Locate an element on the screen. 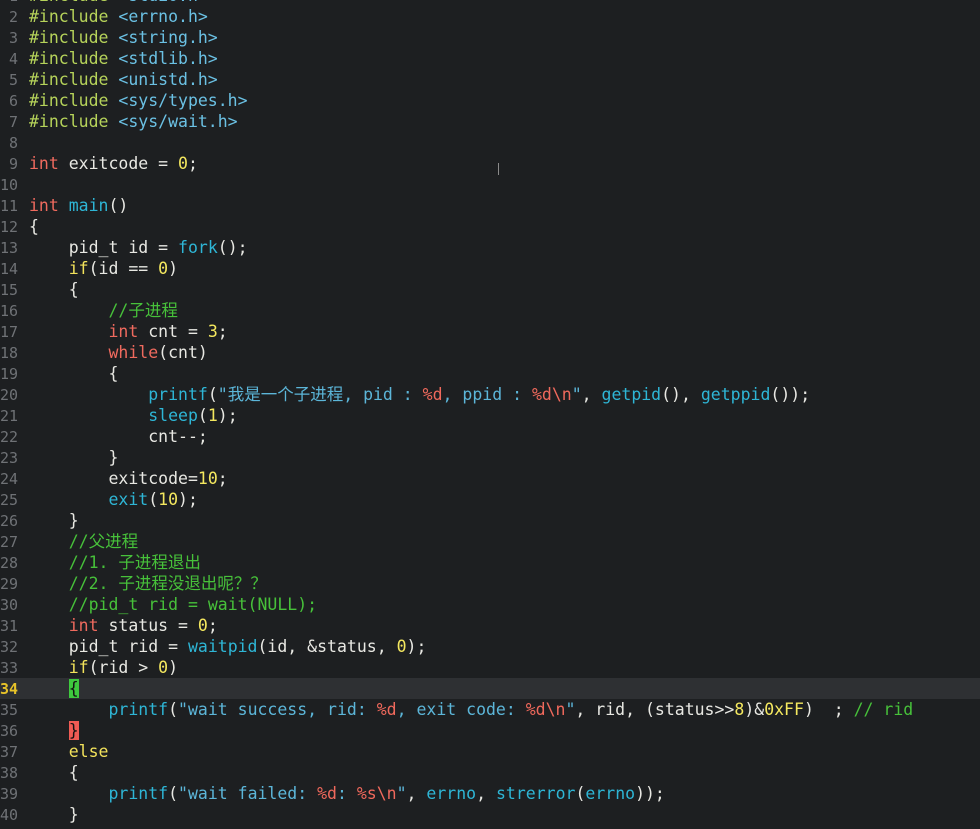 Image resolution: width=980 pixels, height=829 pixels. code-line: 36 } is located at coordinates (490, 730).